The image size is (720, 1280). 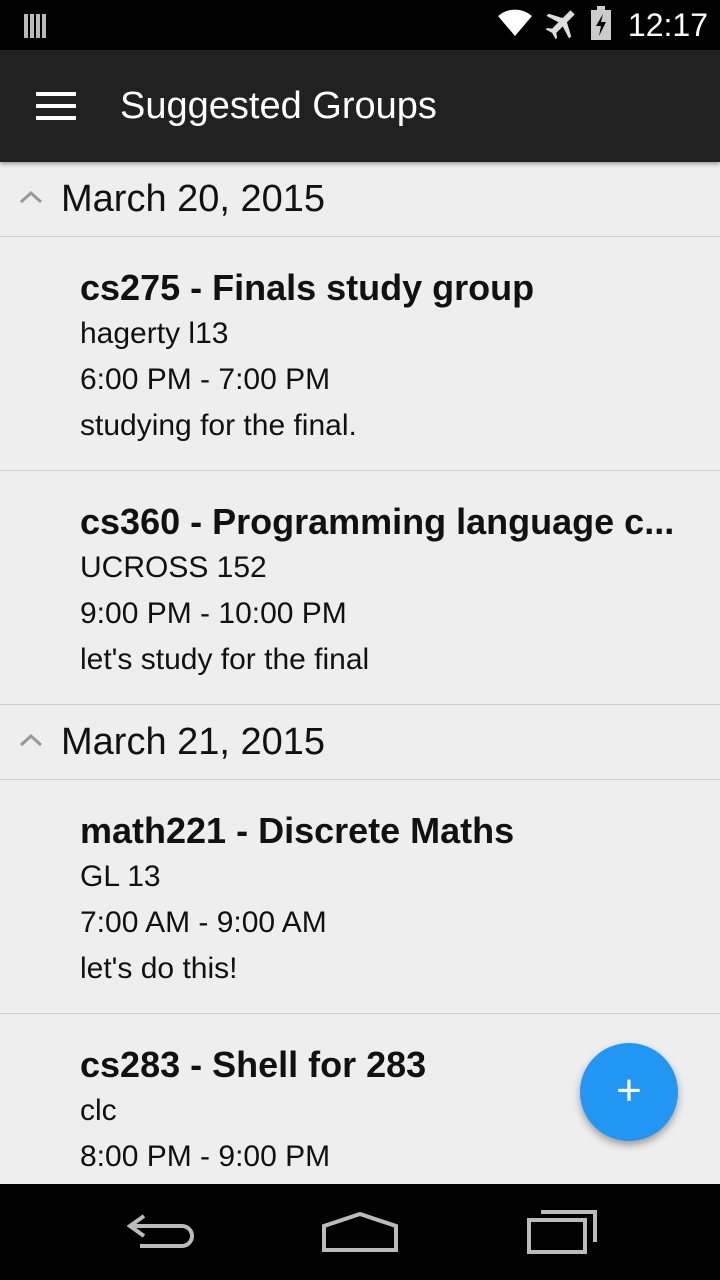 What do you see at coordinates (562, 25) in the screenshot?
I see `airplane-mode-icon` at bounding box center [562, 25].